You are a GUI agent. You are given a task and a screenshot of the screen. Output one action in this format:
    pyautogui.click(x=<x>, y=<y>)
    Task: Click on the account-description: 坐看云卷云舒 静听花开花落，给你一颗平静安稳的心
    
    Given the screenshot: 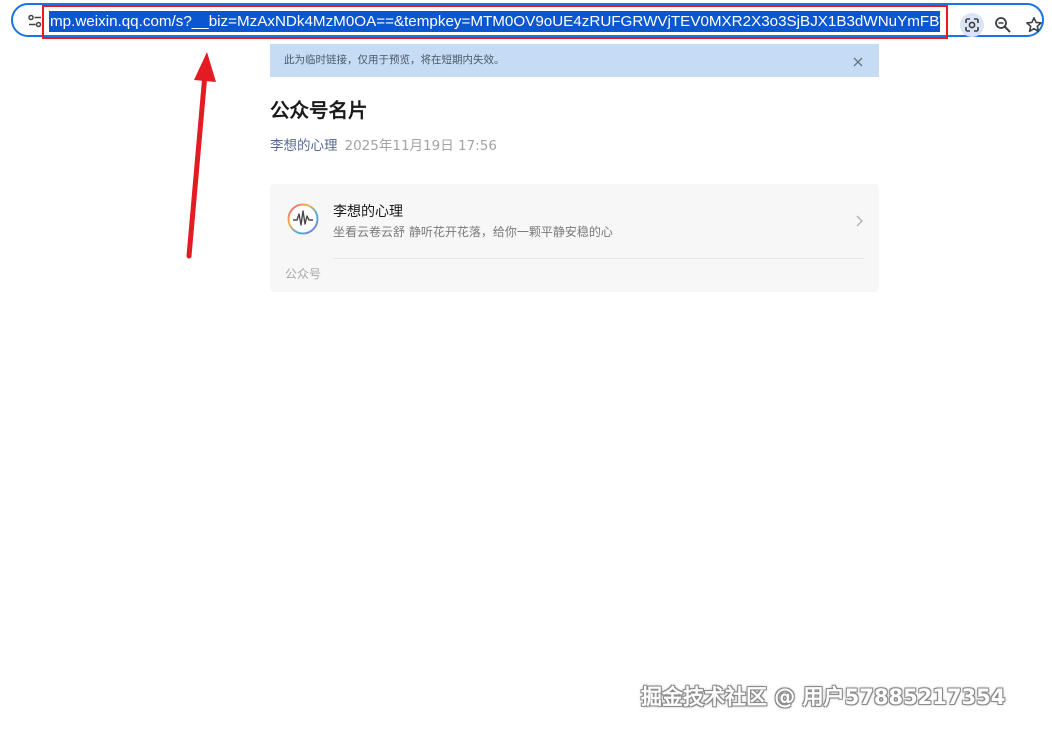 What is the action you would take?
    pyautogui.click(x=473, y=232)
    